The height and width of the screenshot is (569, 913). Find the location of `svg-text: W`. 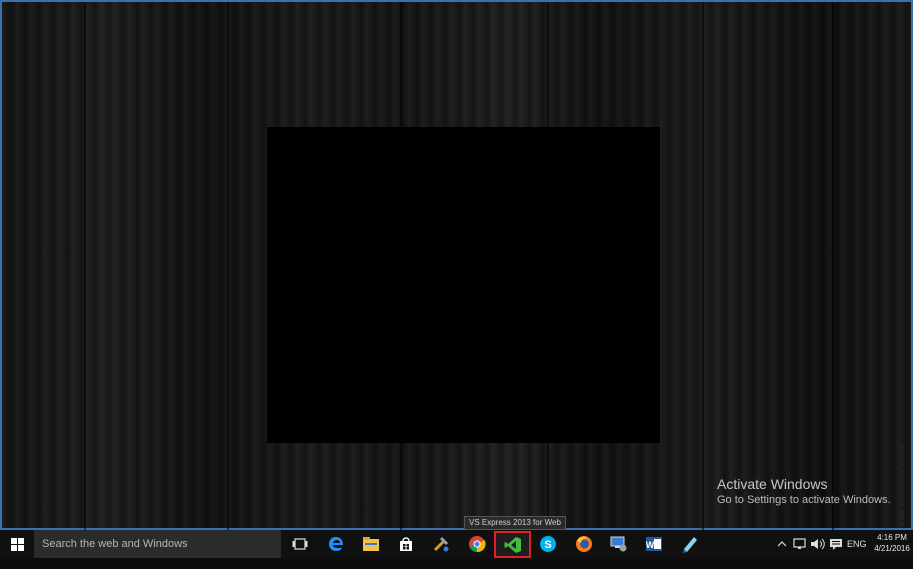

svg-text: W is located at coordinates (650, 545).